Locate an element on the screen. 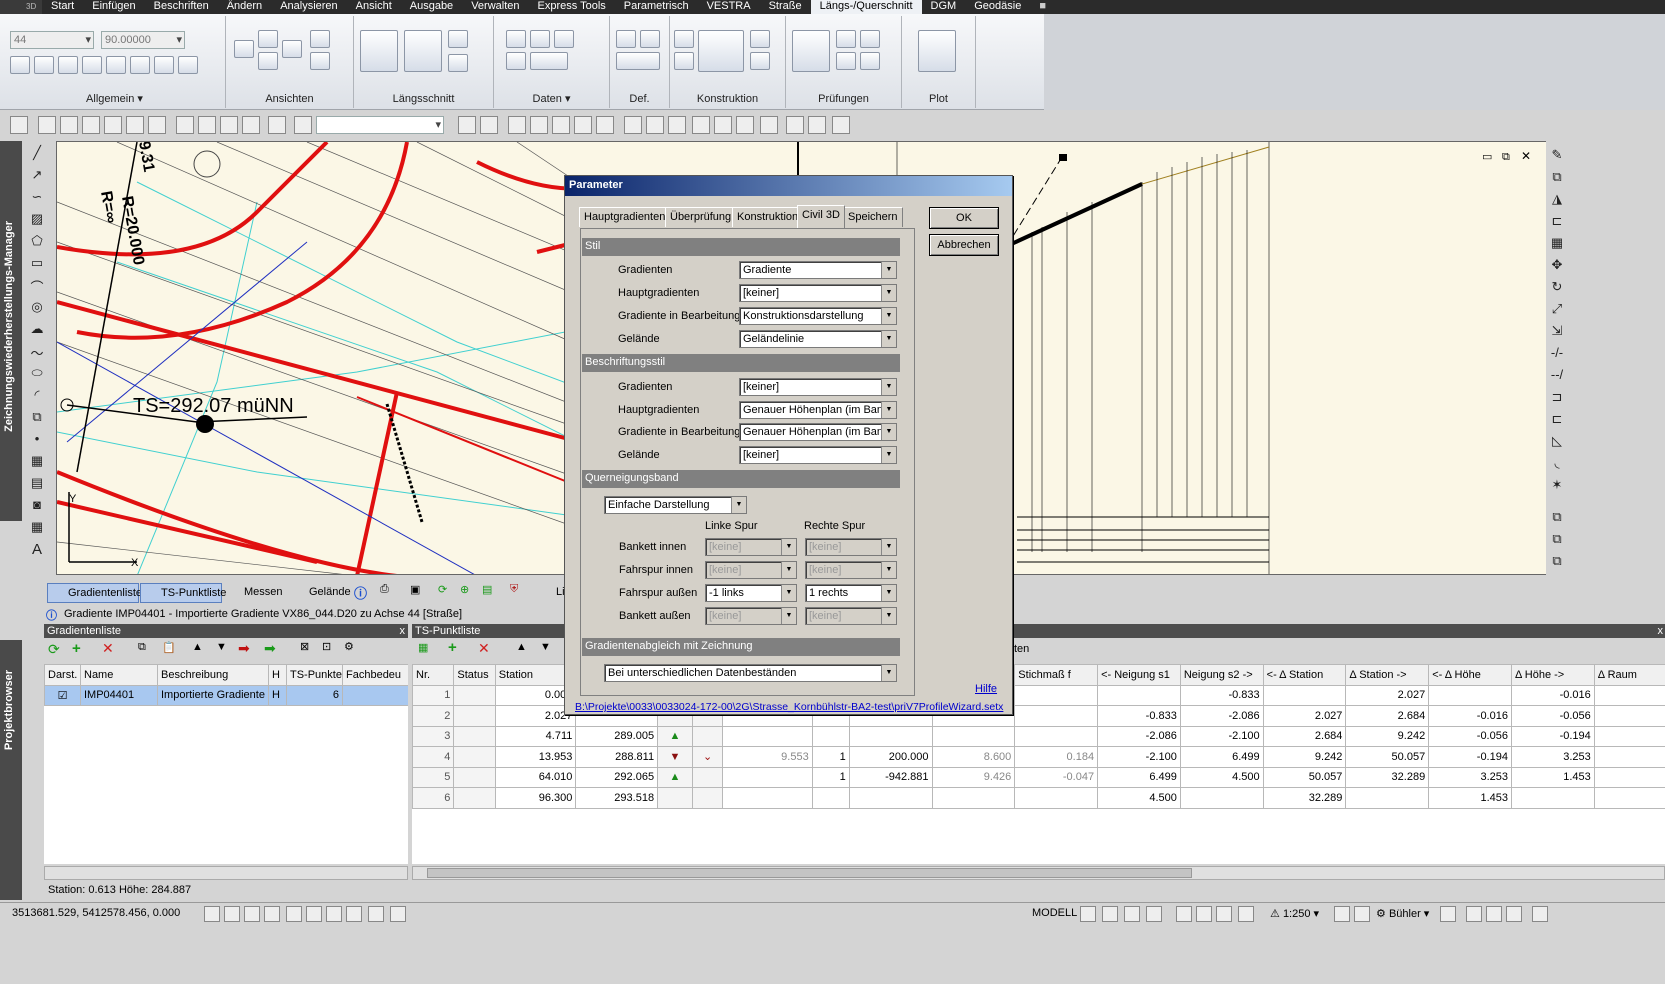 The height and width of the screenshot is (984, 1665). refresh-icon: ⟳ is located at coordinates (447, 593).